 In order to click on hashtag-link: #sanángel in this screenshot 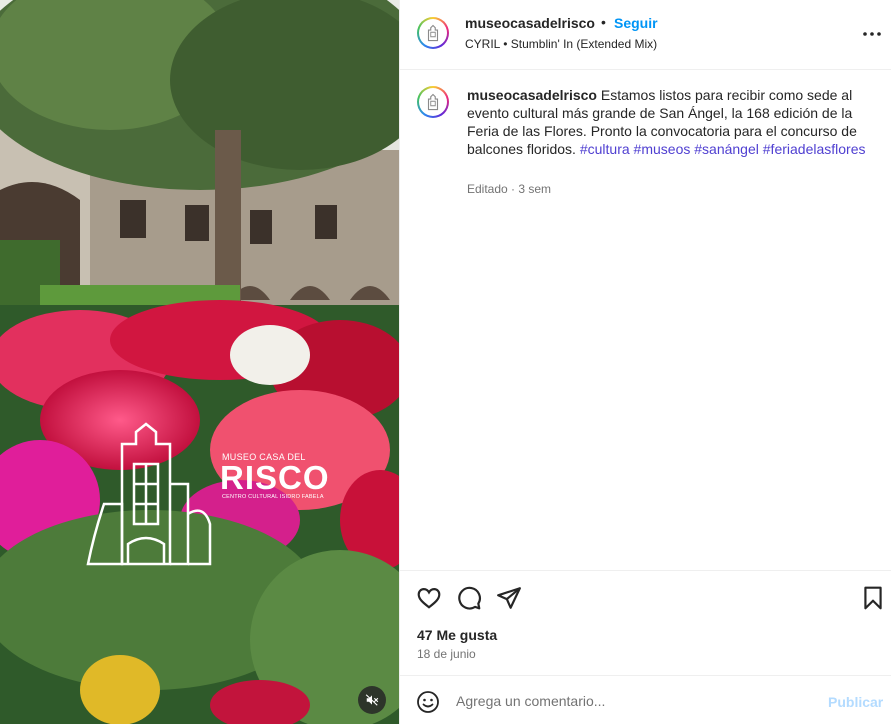, I will do `click(726, 149)`.